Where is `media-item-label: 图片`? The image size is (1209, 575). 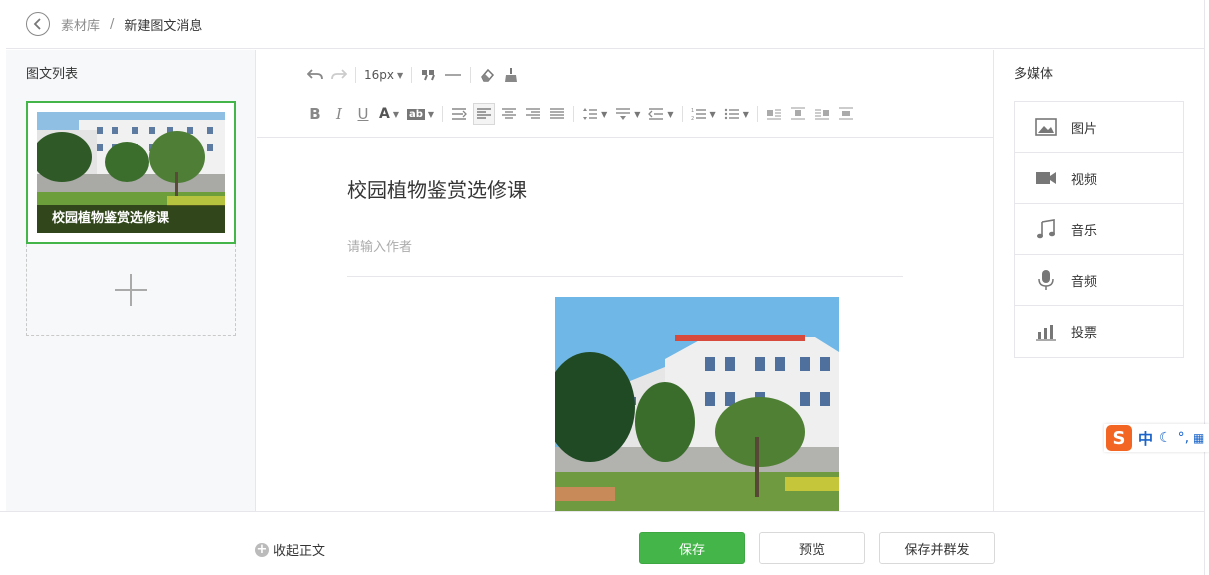 media-item-label: 图片 is located at coordinates (1084, 129).